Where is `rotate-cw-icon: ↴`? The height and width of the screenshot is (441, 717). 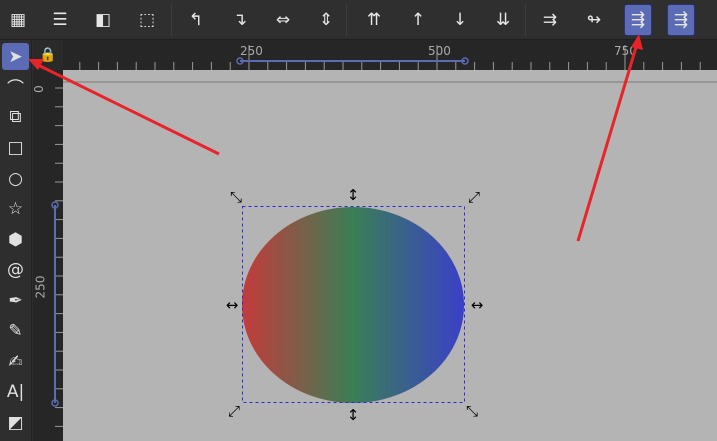 rotate-cw-icon: ↴ is located at coordinates (240, 20).